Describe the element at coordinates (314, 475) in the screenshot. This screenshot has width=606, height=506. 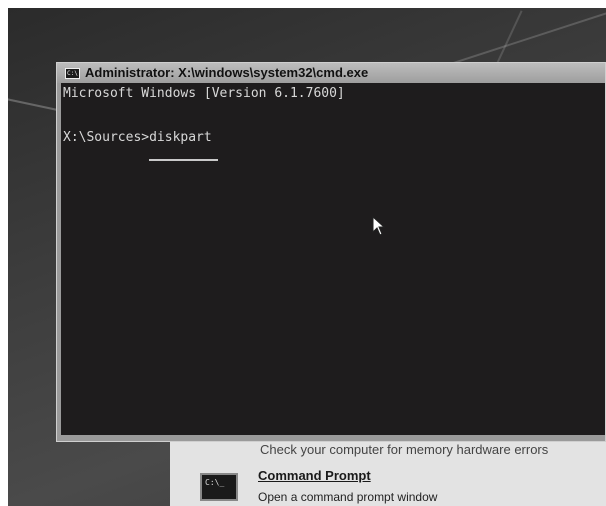
I see `command-prompt-link: Command Prompt` at that location.